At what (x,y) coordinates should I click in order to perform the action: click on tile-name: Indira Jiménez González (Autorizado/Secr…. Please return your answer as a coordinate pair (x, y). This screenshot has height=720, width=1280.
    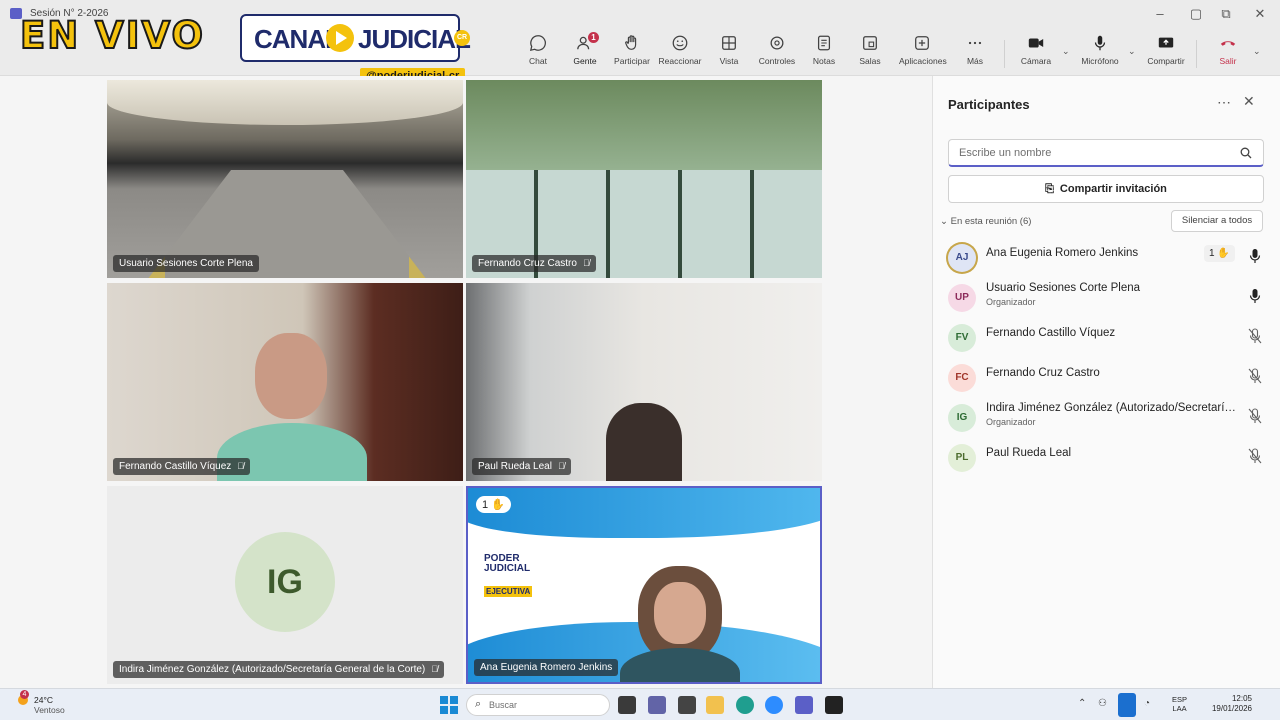
    Looking at the image, I should click on (272, 669).